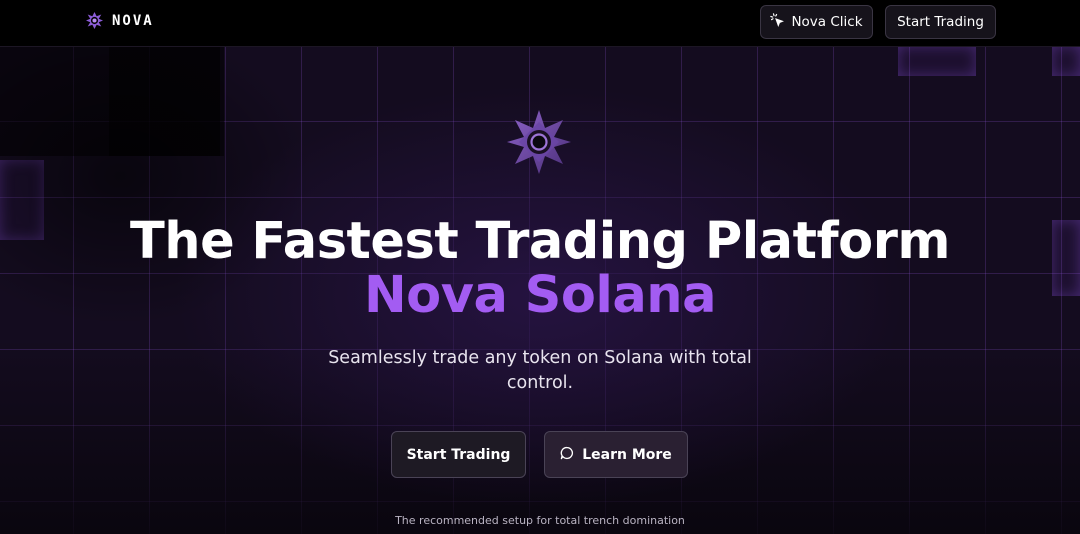  What do you see at coordinates (540, 23) in the screenshot?
I see `top-nav: NOVA Nova Click Start Trading` at bounding box center [540, 23].